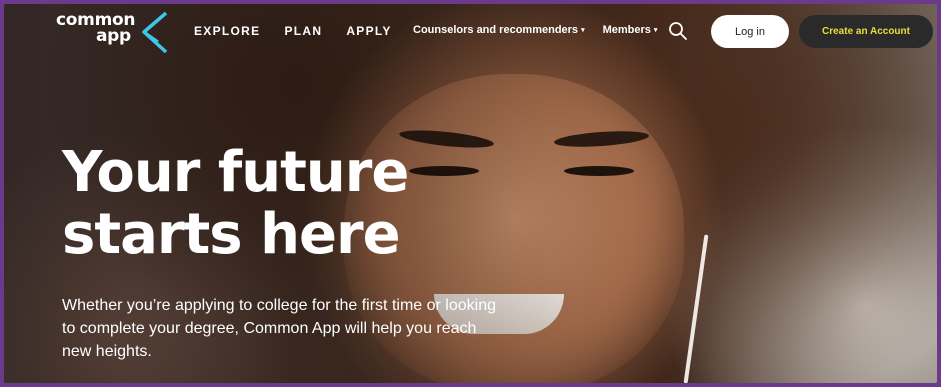 This screenshot has height=387, width=941. What do you see at coordinates (113, 36) in the screenshot?
I see `logo-text-line2: app` at bounding box center [113, 36].